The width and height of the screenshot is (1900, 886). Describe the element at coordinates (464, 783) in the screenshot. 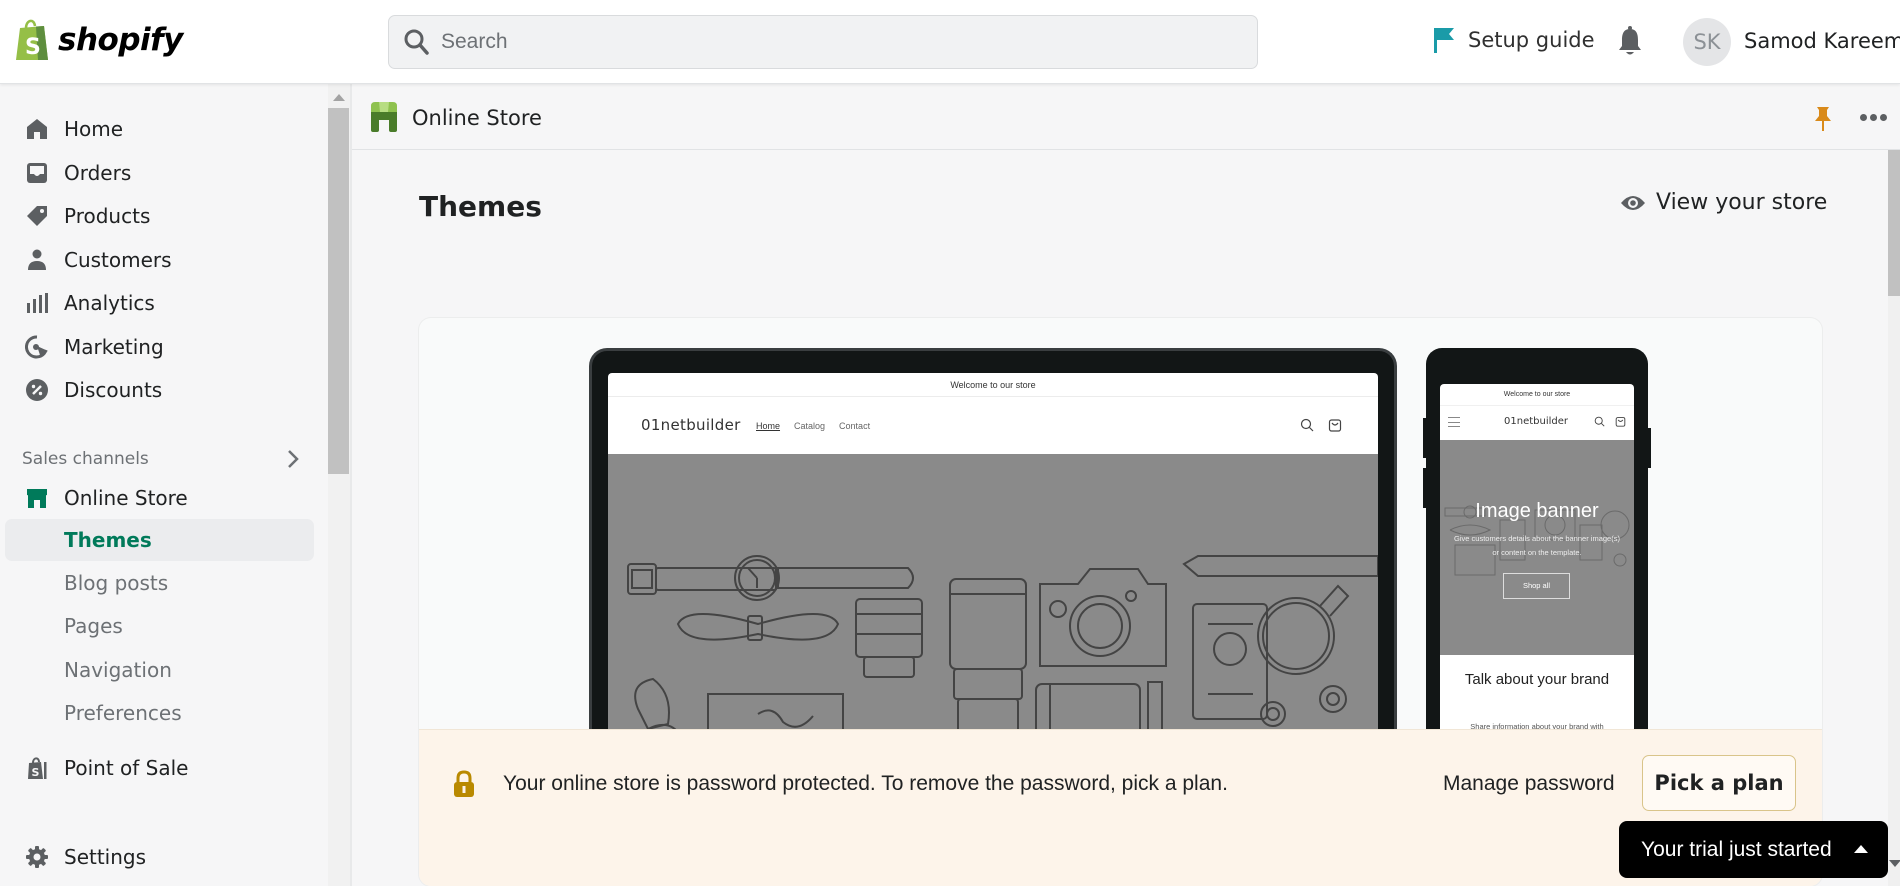

I see `lock-icon` at that location.